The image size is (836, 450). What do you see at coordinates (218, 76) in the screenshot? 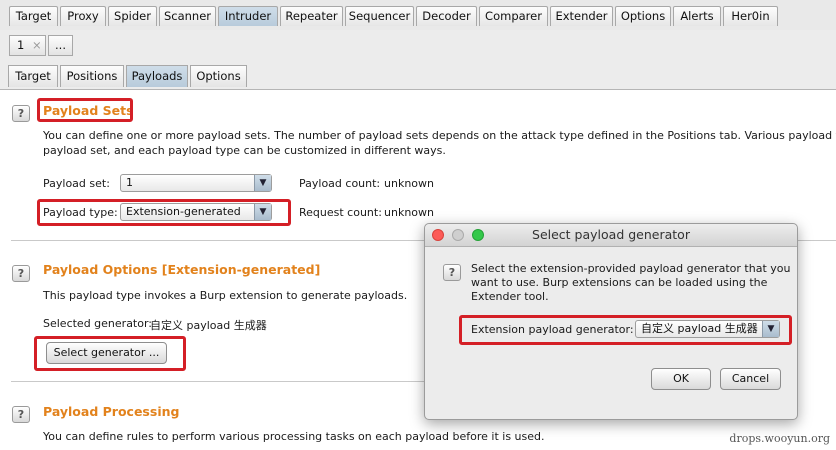
I see `subtab-options: Options` at bounding box center [218, 76].